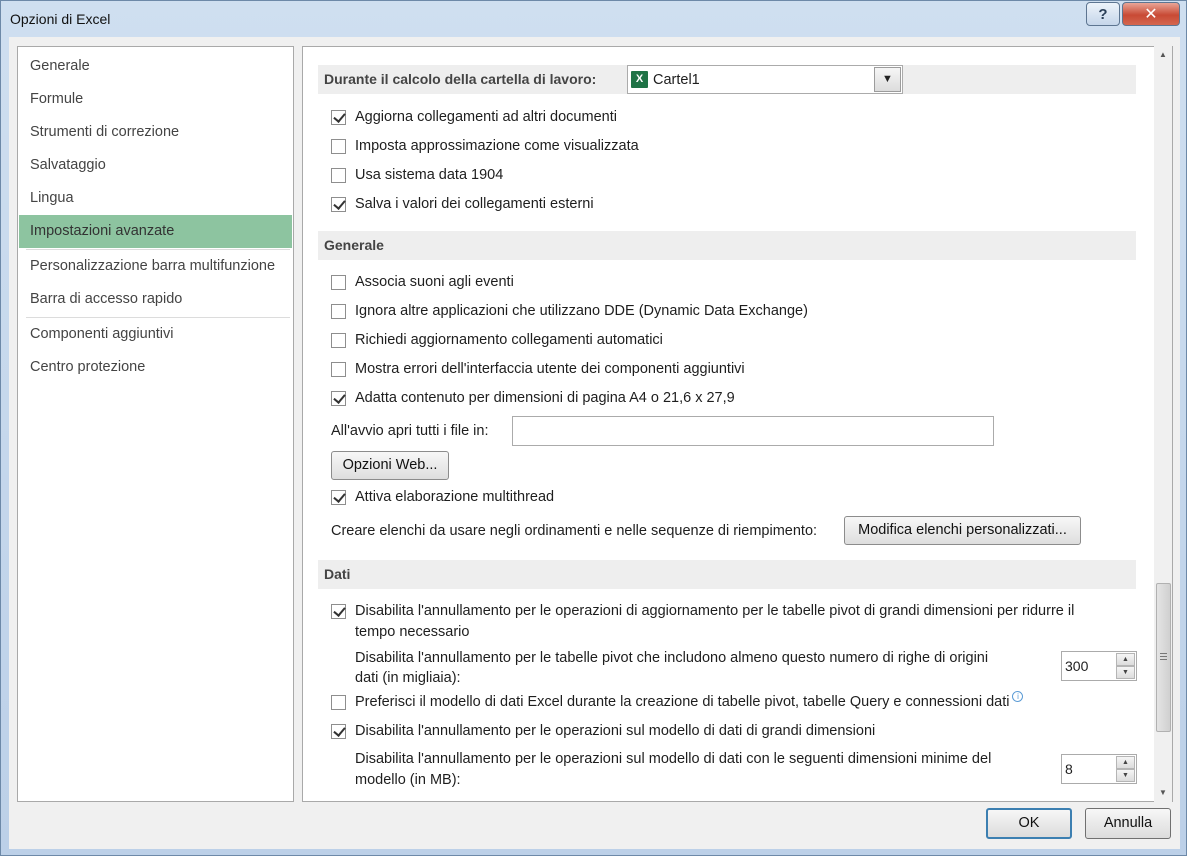 This screenshot has width=1187, height=856. I want to click on option-disable-pivot-undo-line2: tempo necessario, so click(412, 632).